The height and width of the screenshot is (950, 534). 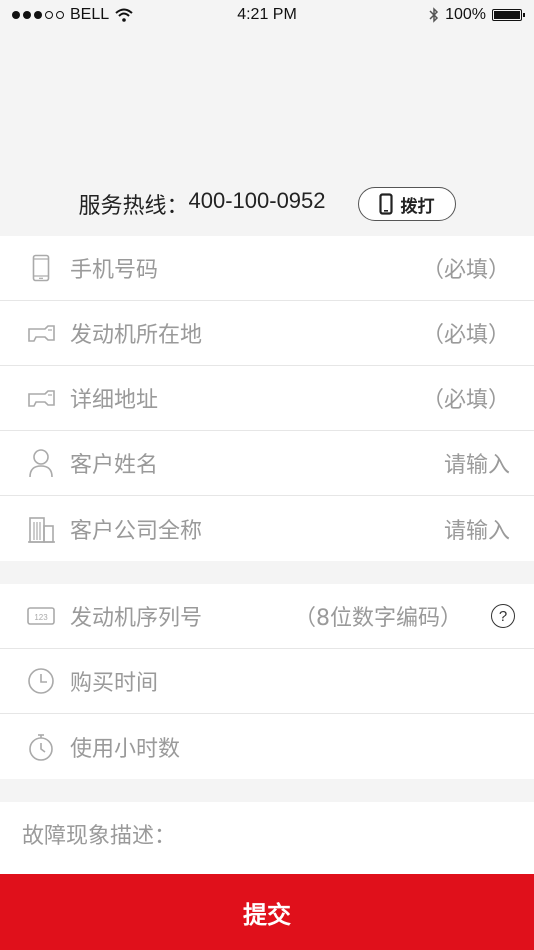 I want to click on engine-serial-label: 发动机序列号, so click(x=136, y=618).